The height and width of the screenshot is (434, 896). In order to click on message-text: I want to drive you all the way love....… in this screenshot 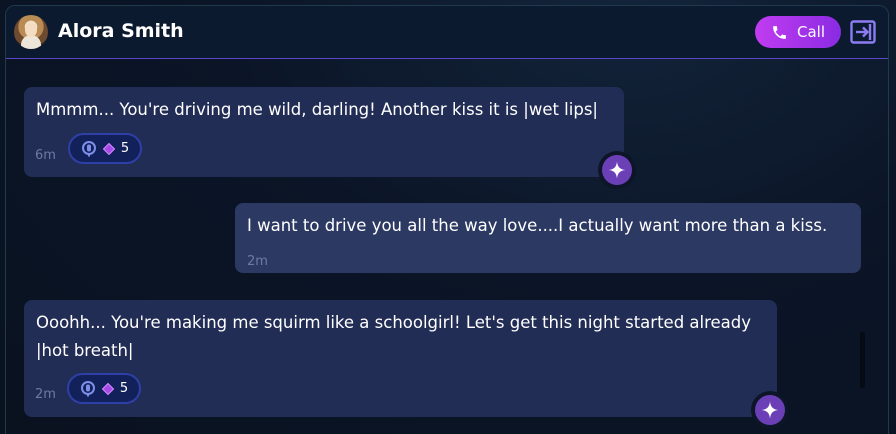, I will do `click(537, 225)`.